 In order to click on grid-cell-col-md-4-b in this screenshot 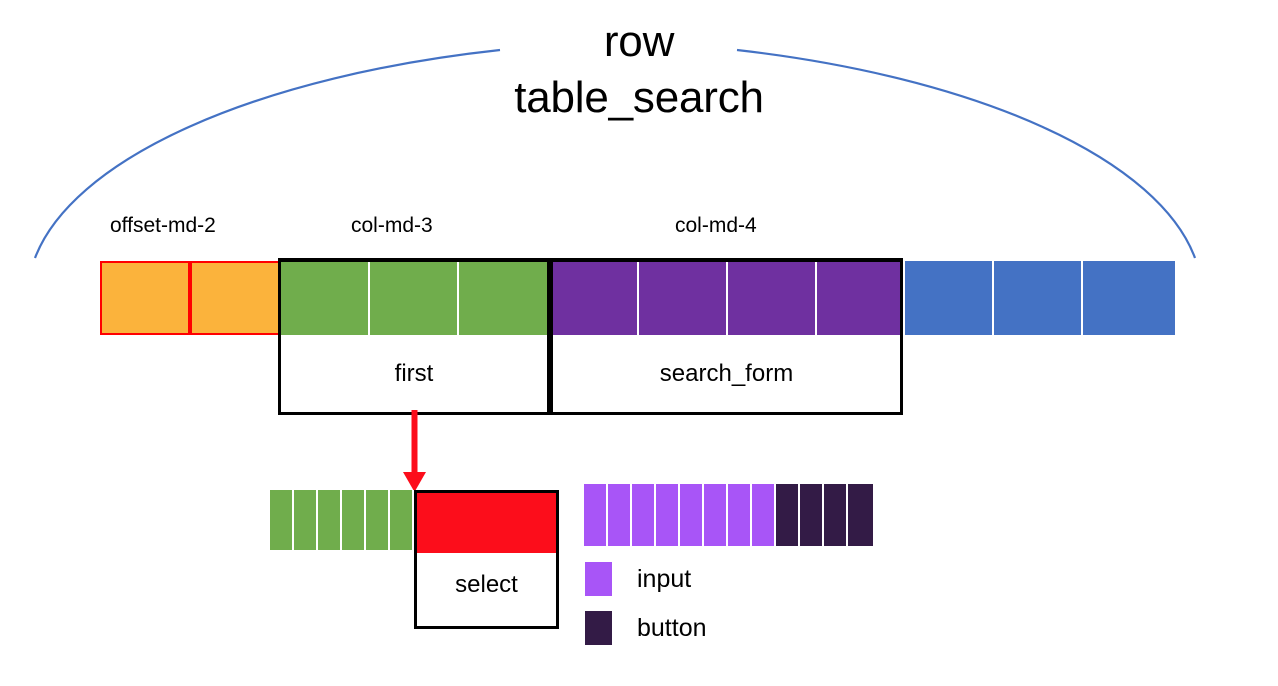, I will do `click(683, 298)`.